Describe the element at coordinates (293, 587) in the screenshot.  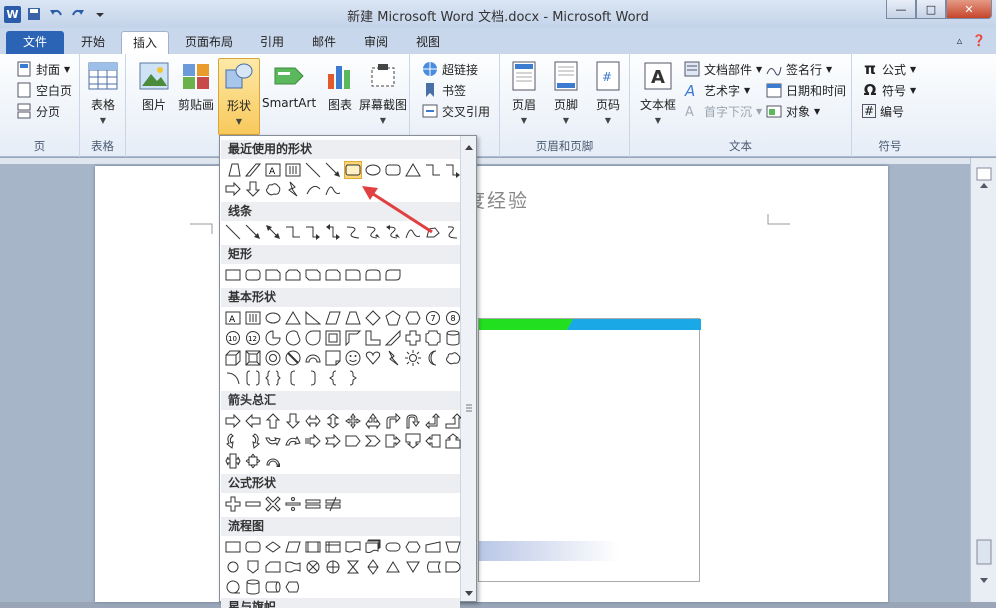
I see `shape-flow-display` at that location.